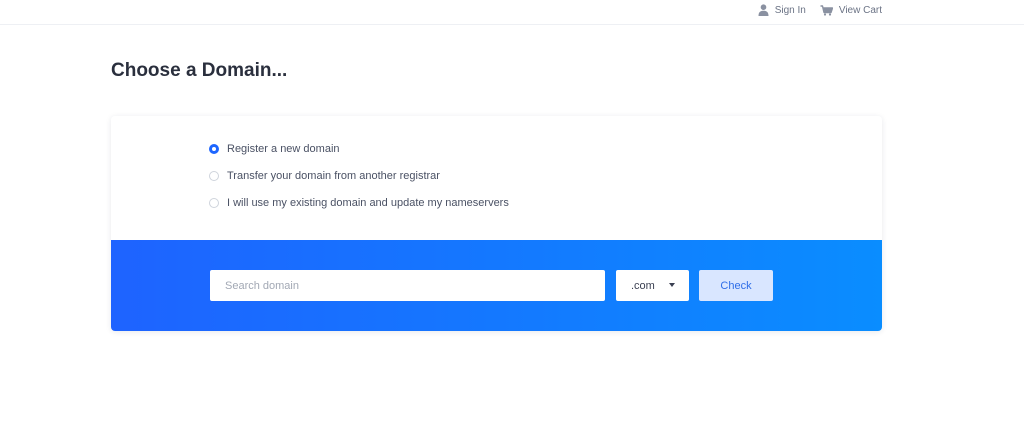 Image resolution: width=1024 pixels, height=436 pixels. What do you see at coordinates (643, 285) in the screenshot?
I see `tld-value: .com` at bounding box center [643, 285].